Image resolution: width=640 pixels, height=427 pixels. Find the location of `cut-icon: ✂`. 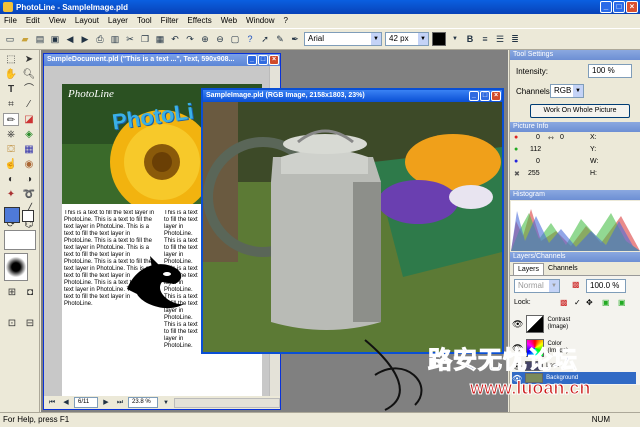

cut-icon: ✂ is located at coordinates (130, 39).